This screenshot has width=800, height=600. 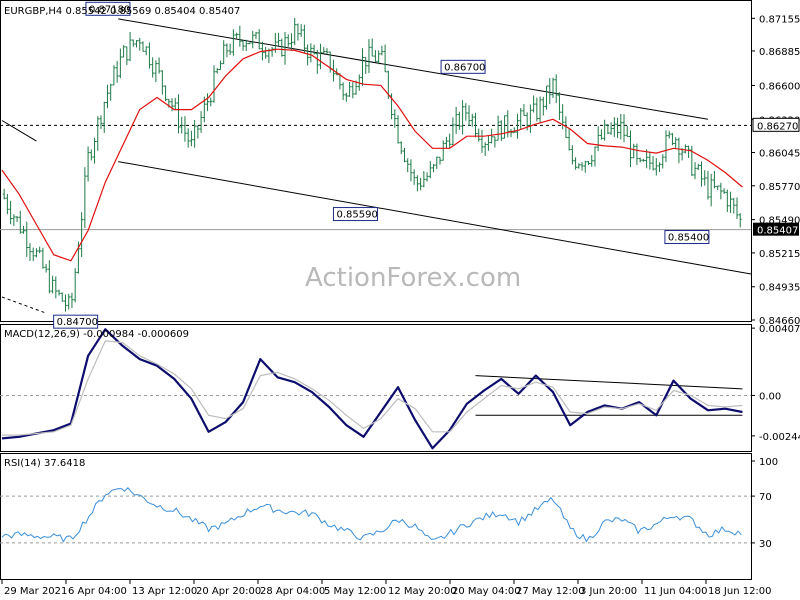 I want to click on price-y-tick-label: 0.86600, so click(x=779, y=86).